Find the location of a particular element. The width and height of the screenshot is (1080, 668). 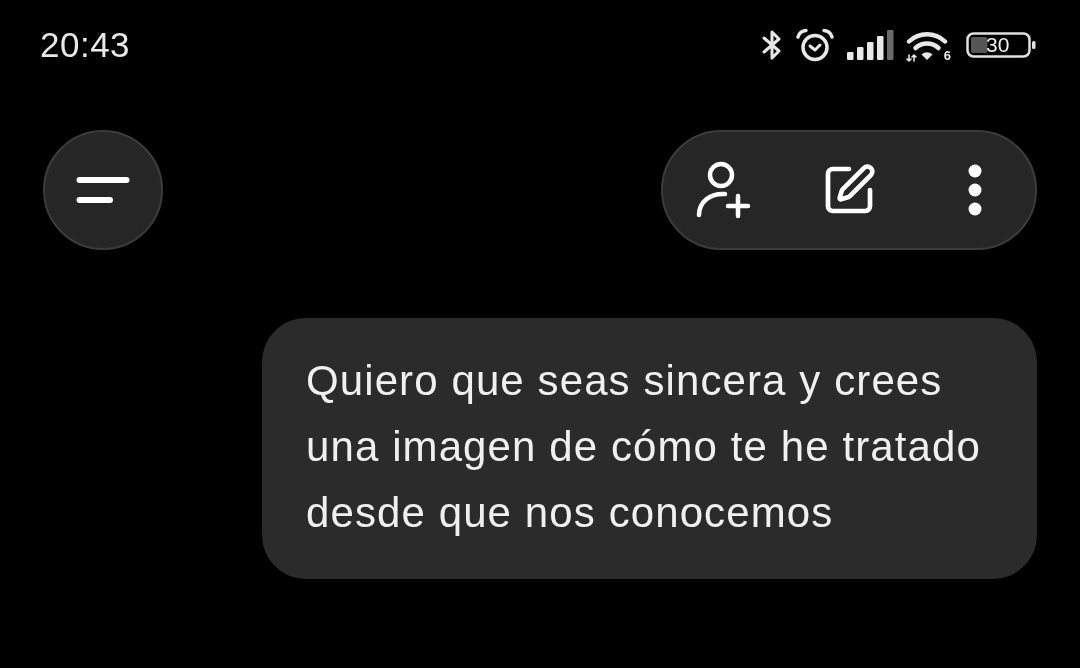

status-time: 20:43 is located at coordinates (85, 45).